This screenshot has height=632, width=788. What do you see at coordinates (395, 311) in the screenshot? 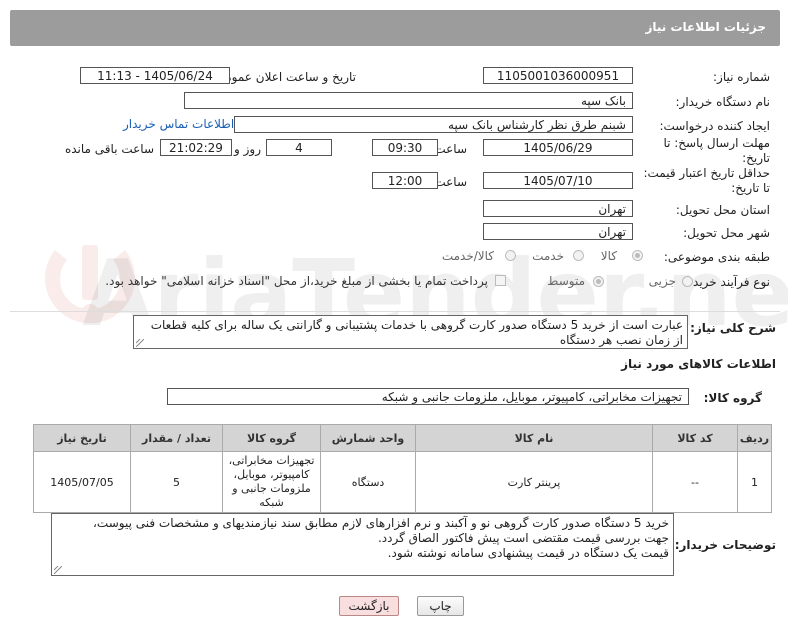
I see `divider` at bounding box center [395, 311].